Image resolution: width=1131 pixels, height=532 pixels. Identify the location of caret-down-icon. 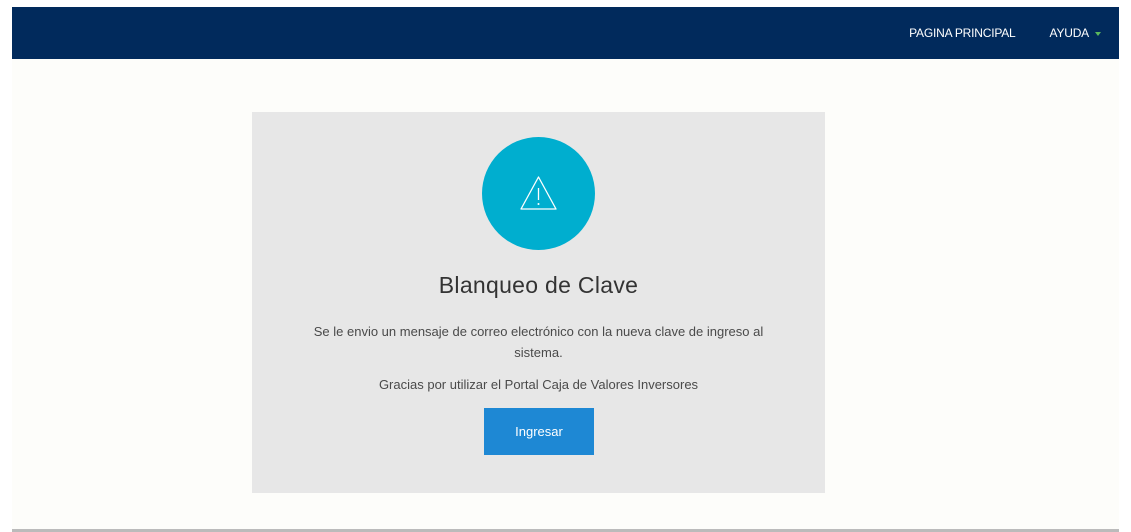
(1098, 33).